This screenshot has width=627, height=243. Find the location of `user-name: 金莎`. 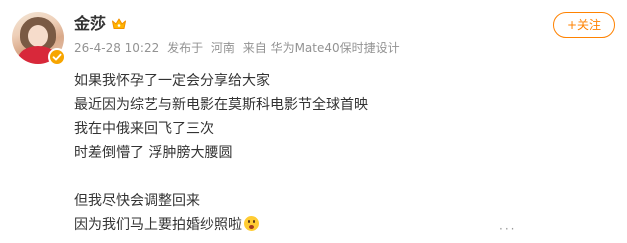

user-name: 金莎 is located at coordinates (90, 24).